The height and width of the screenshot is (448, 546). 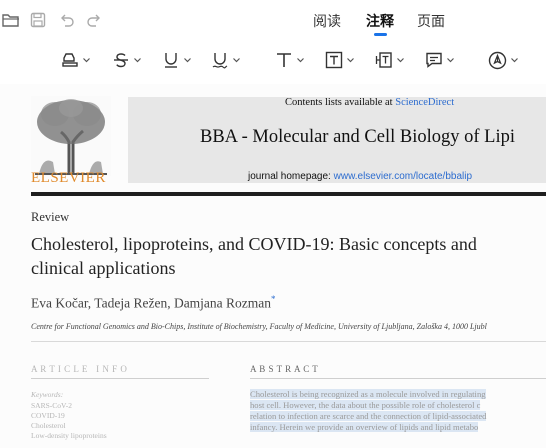 I want to click on text-icon, so click(x=284, y=60).